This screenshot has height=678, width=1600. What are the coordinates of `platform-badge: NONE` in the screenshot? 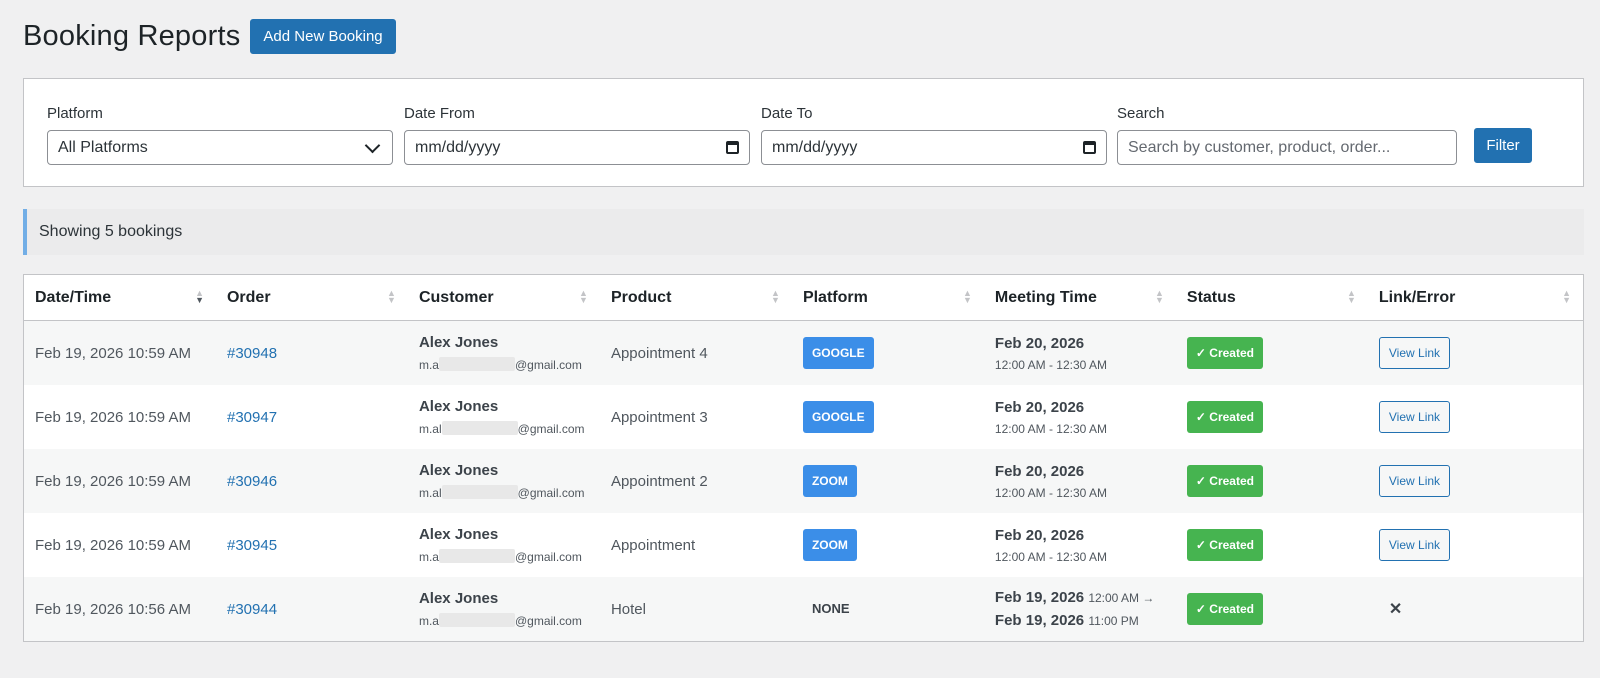 It's located at (830, 608).